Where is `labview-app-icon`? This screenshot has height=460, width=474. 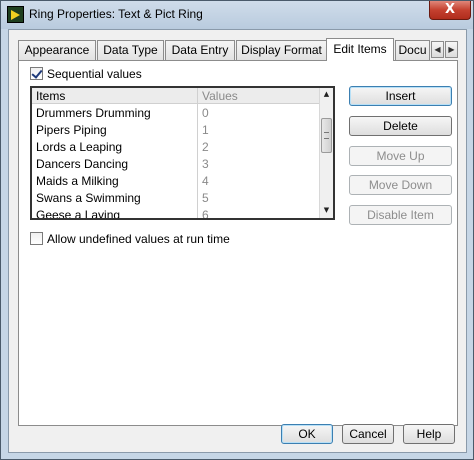 labview-app-icon is located at coordinates (15, 14).